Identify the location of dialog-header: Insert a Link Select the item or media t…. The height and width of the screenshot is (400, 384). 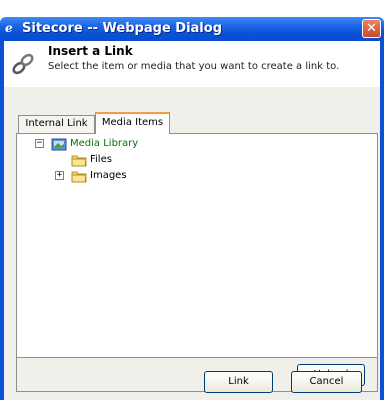
(192, 64).